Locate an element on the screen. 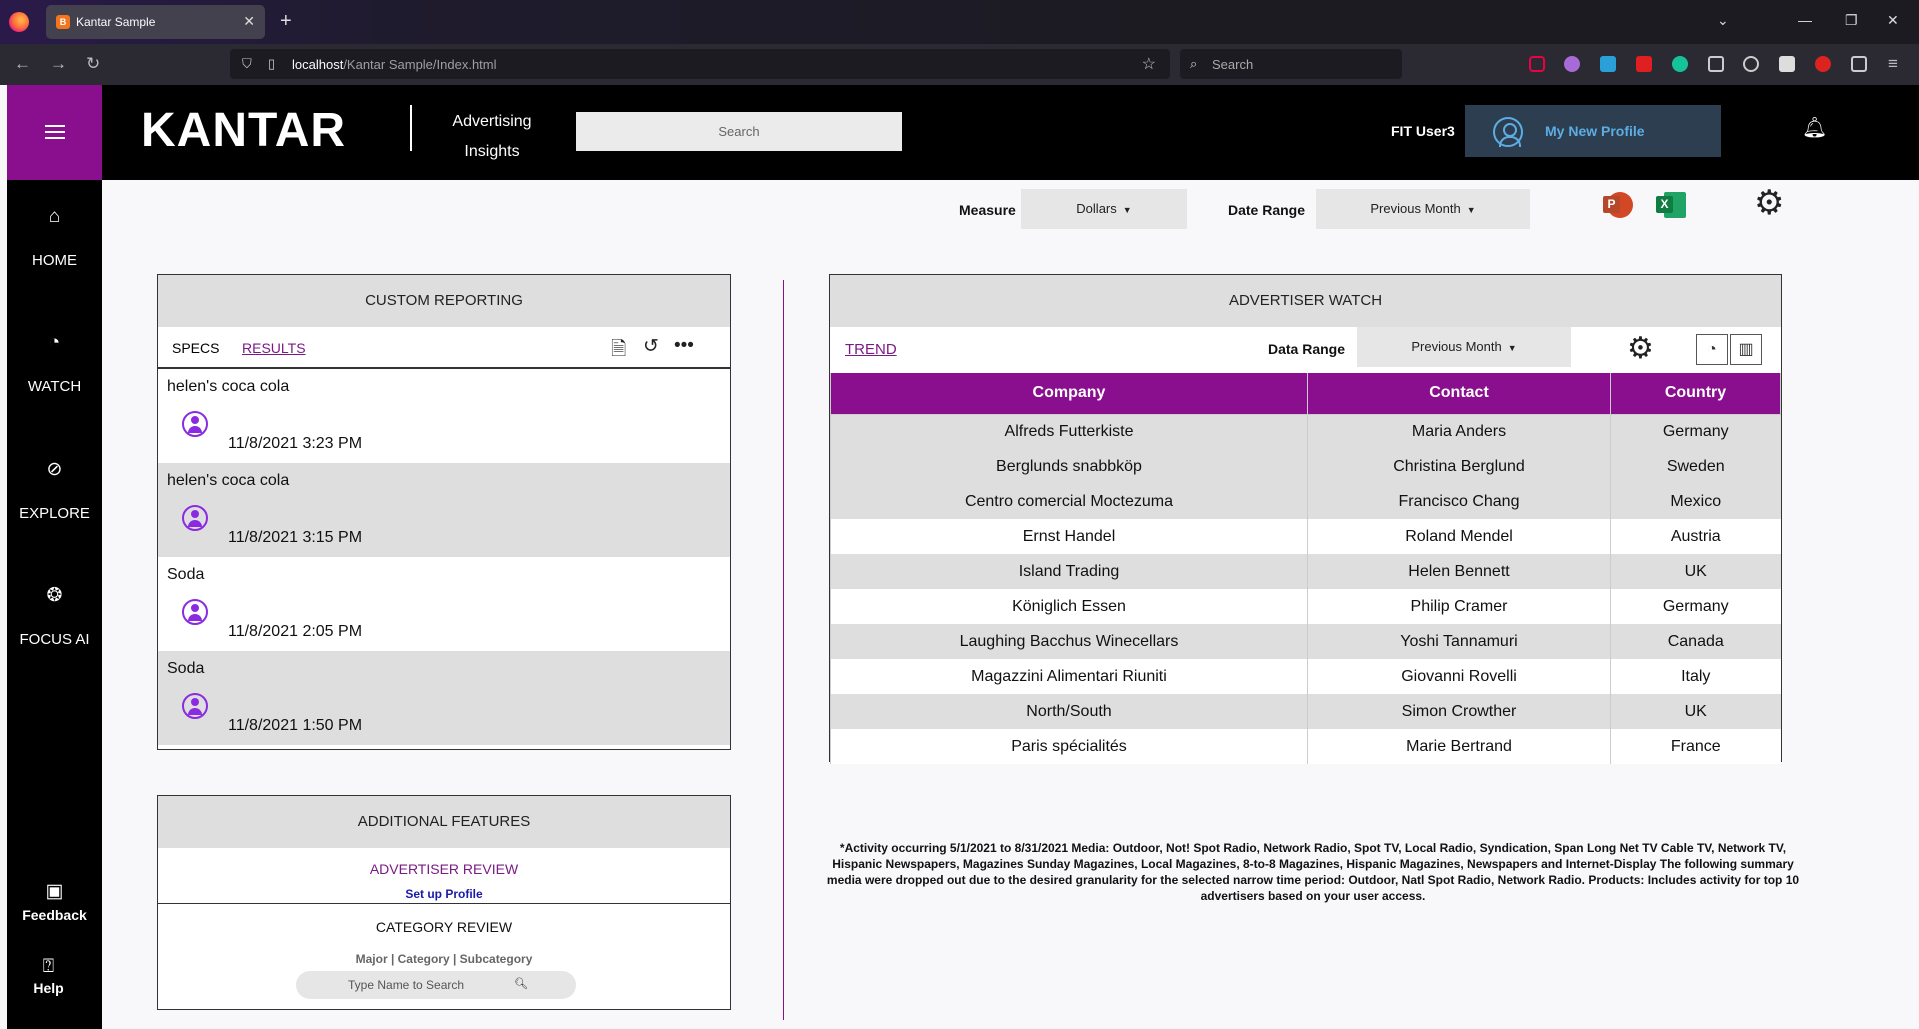 Image resolution: width=1919 pixels, height=1029 pixels. country-cell: Mexico is located at coordinates (1695, 501).